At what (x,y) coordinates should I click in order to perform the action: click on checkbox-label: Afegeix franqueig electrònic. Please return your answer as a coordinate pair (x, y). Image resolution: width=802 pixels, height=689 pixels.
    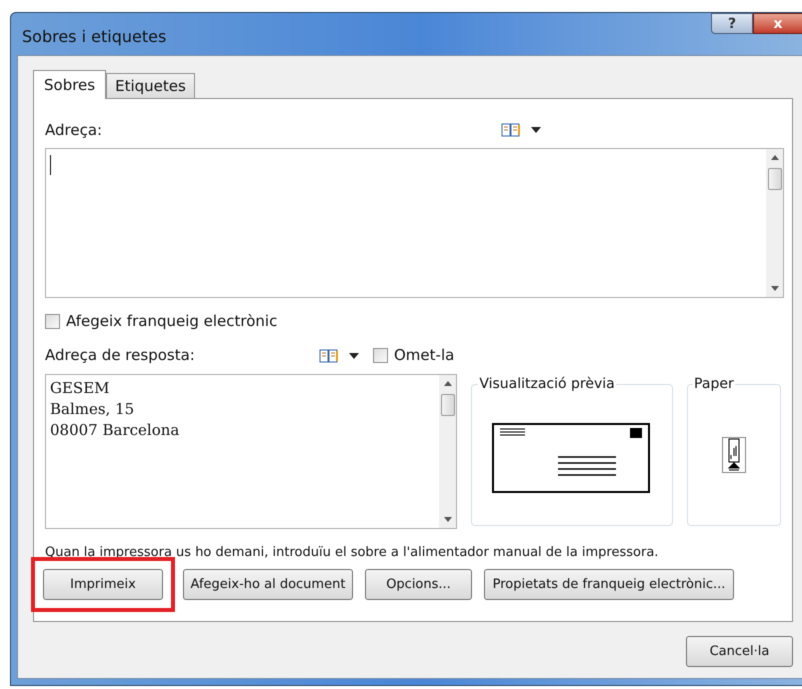
    Looking at the image, I should click on (172, 321).